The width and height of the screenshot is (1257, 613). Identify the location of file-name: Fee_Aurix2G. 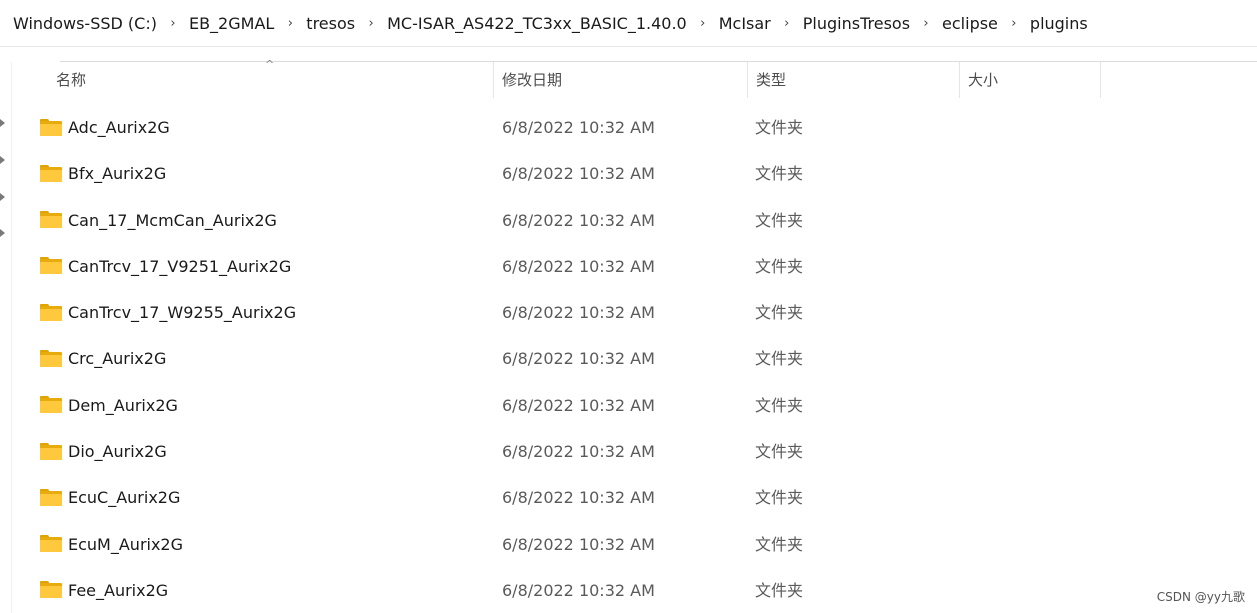
(118, 590).